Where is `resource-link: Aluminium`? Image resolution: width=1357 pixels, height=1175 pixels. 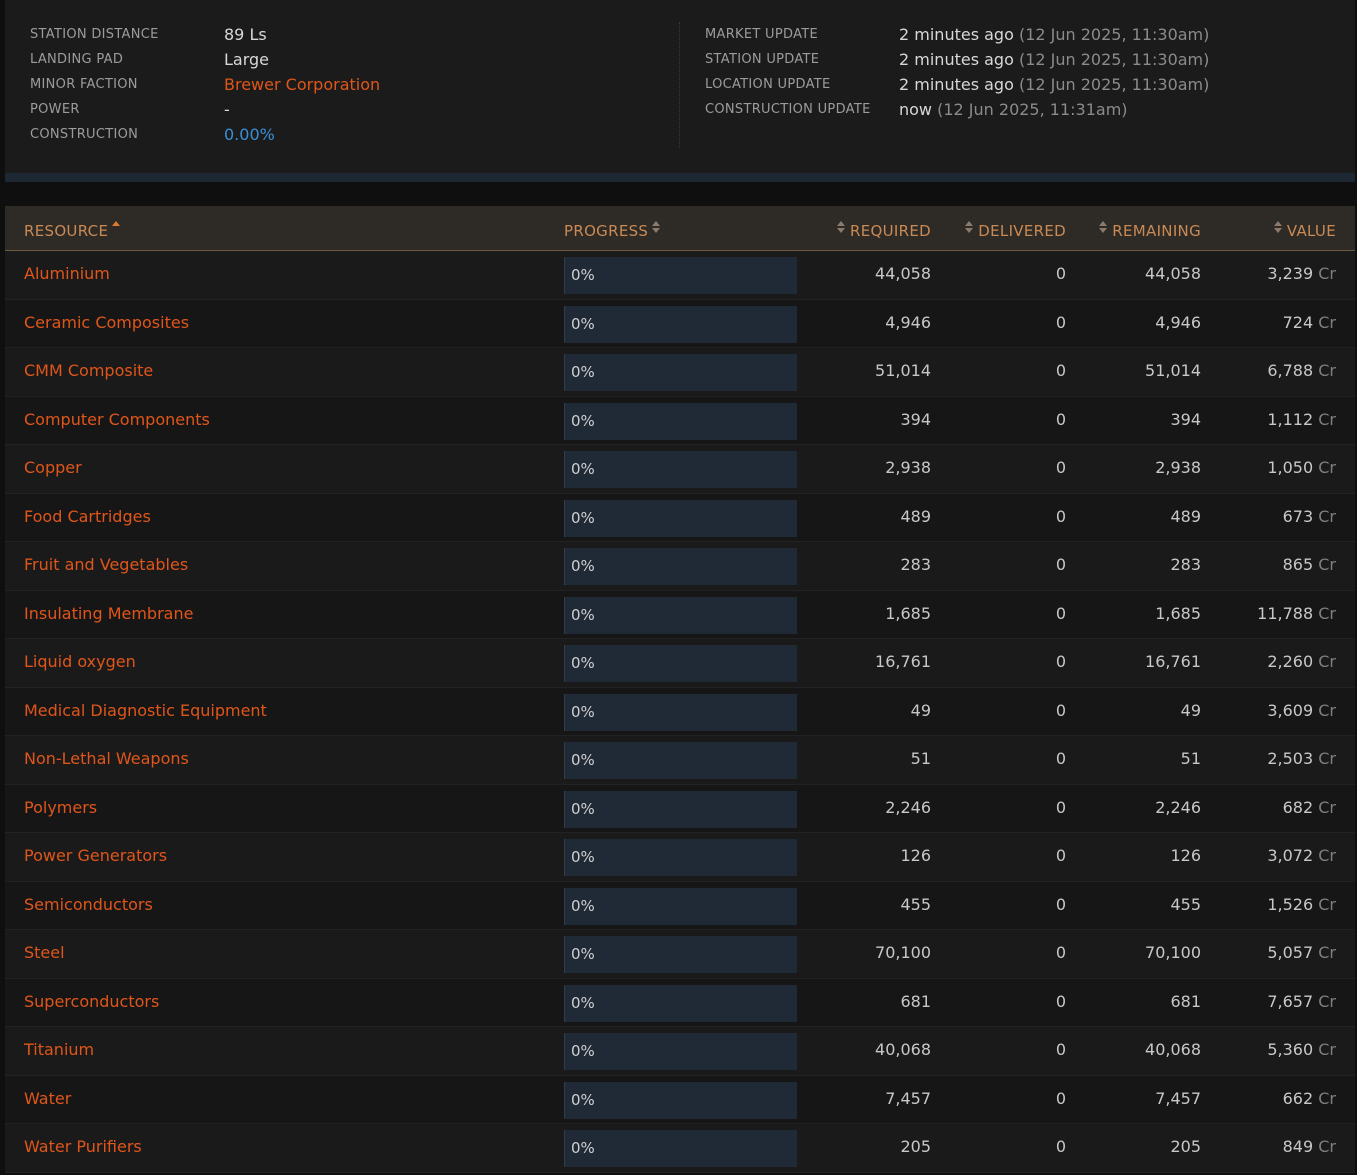
resource-link: Aluminium is located at coordinates (67, 275).